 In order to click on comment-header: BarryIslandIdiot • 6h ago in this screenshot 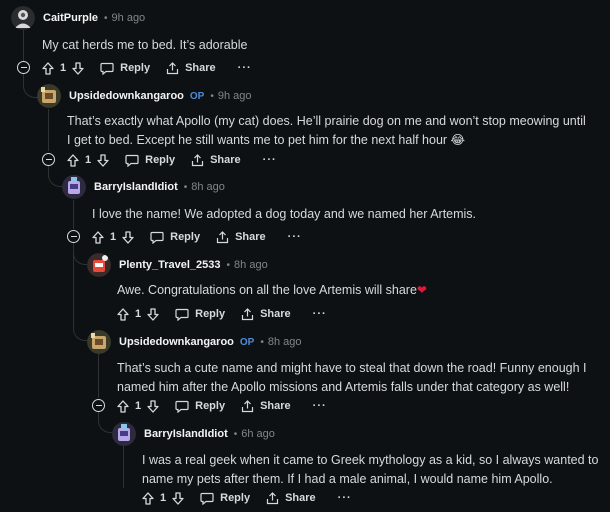, I will do `click(193, 434)`.